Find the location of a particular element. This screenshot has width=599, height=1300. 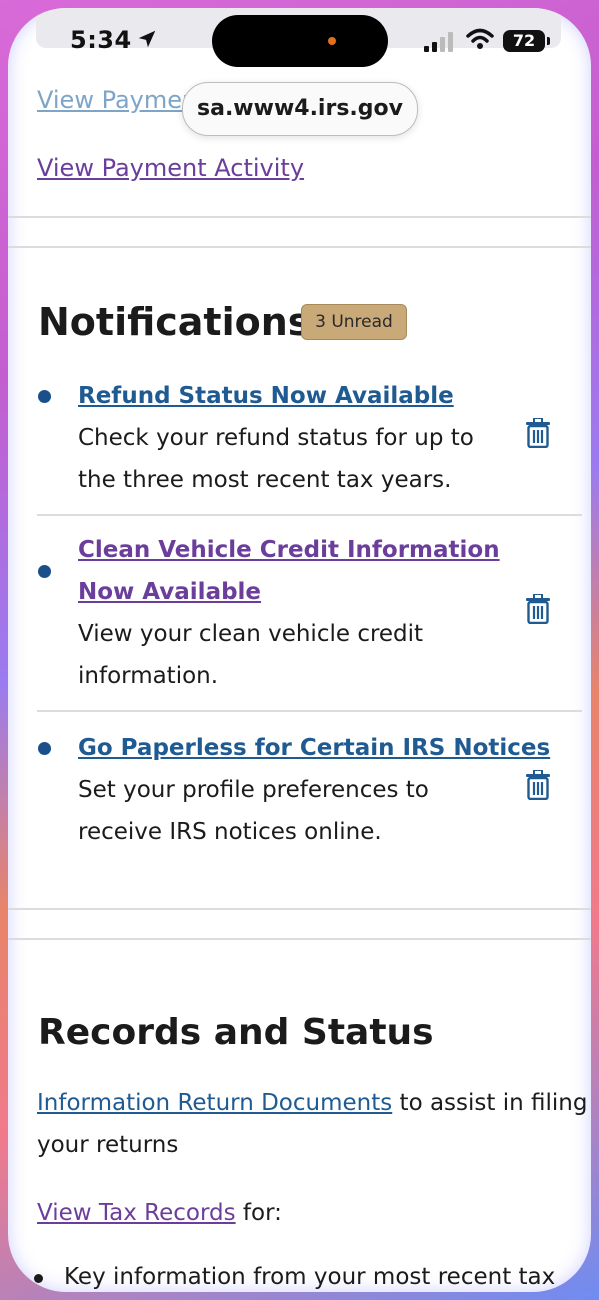

status-bar: 5:34 72 is located at coordinates (299, 38).